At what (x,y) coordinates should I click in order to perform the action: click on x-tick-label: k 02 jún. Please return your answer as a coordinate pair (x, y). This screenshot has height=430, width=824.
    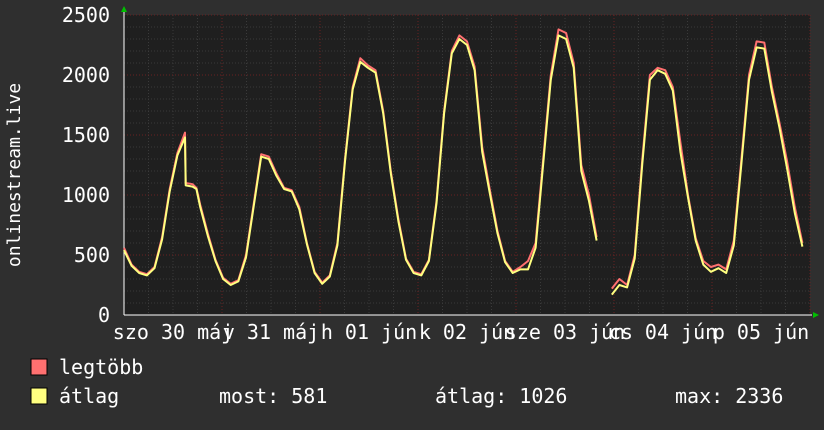
    Looking at the image, I should click on (467, 332).